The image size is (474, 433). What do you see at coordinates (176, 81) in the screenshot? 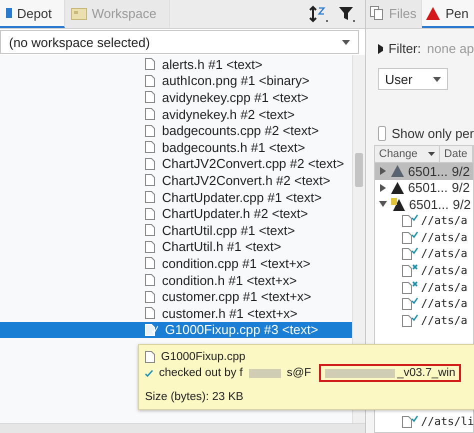
I see `file-row: authIcon.png #1 <binary>` at bounding box center [176, 81].